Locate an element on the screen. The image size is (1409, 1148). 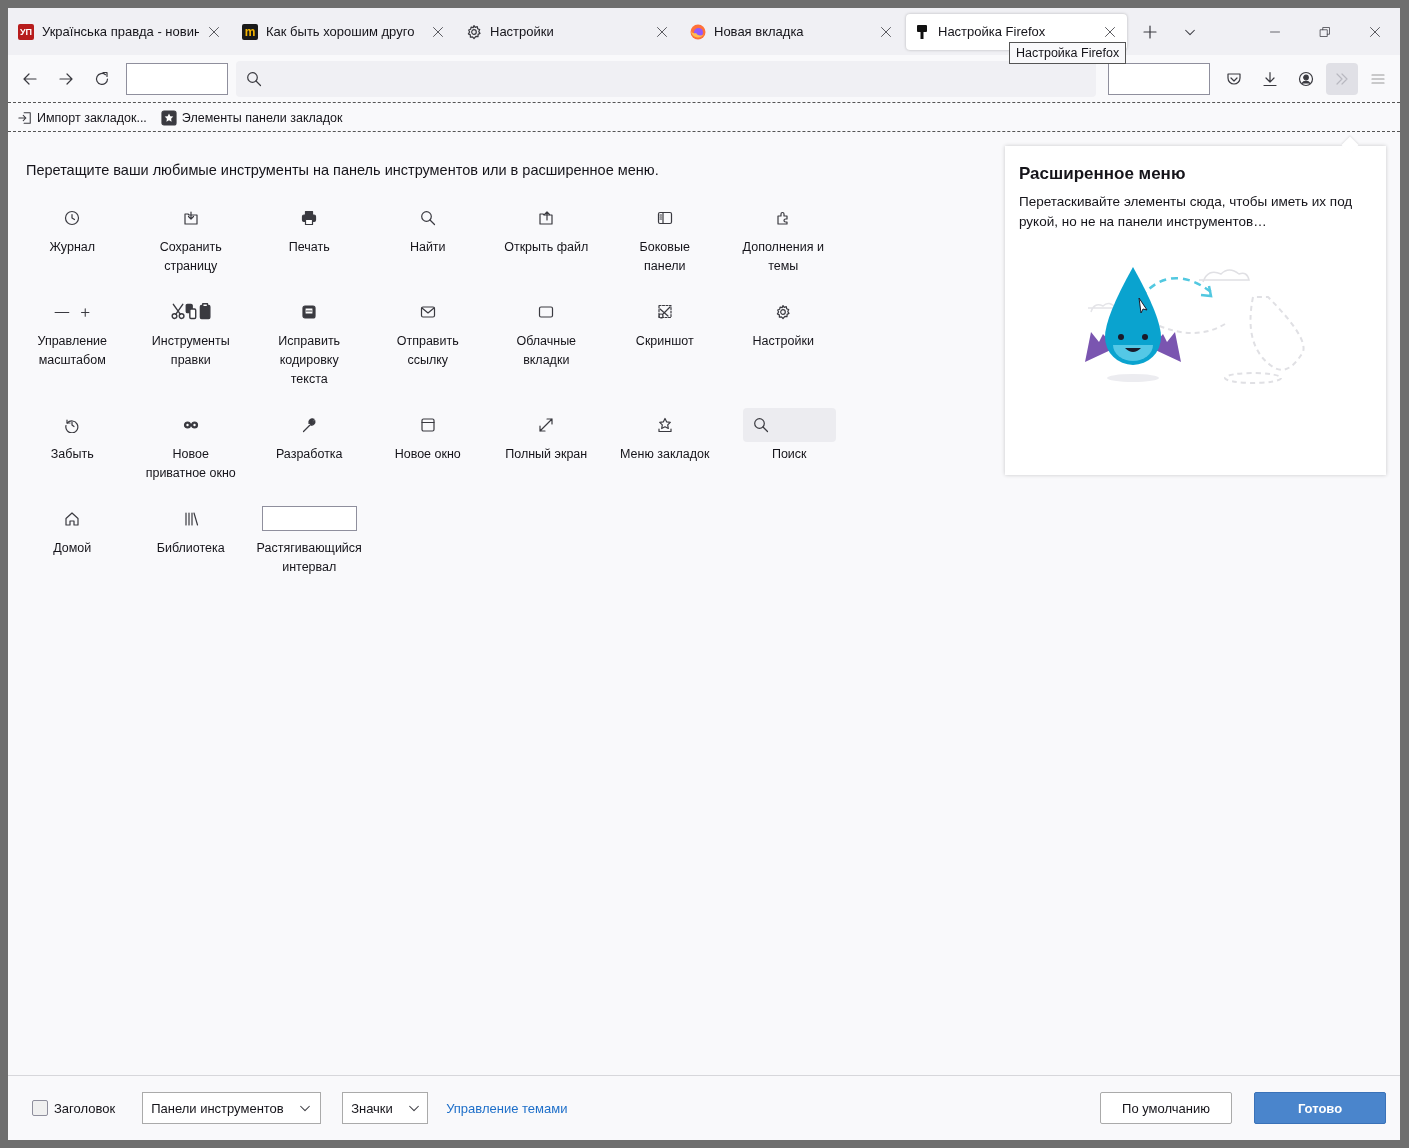
instruction-text: Перетащите ваши любимые инструменты на панель инструментов или в расширенное меню. is located at coordinates (343, 170).